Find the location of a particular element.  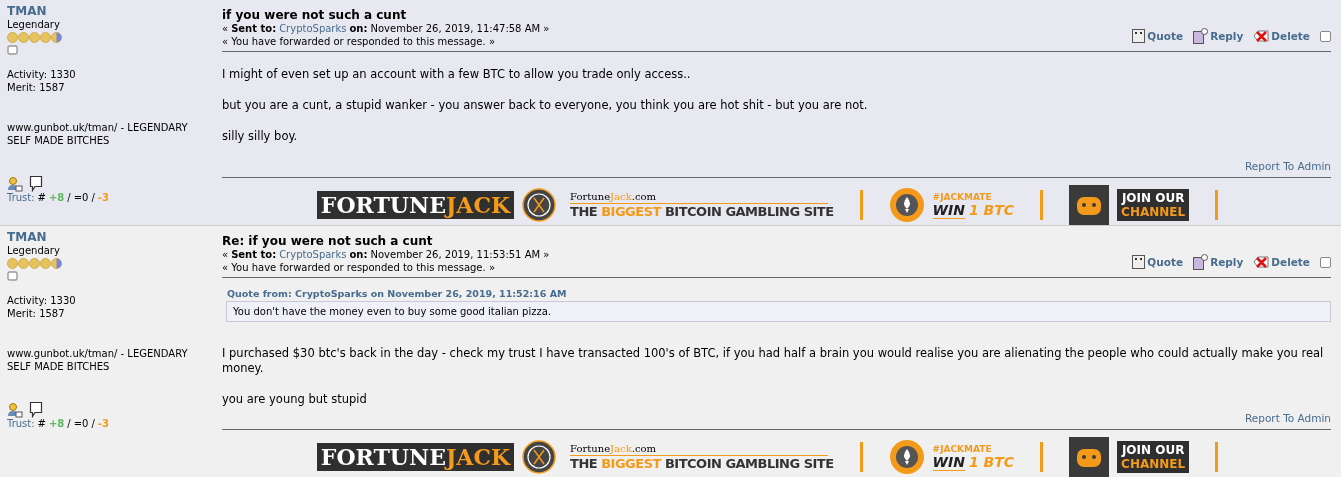

message-paragraph: I purchased $30 btc's back in the day - check my trust I have transacted 100's of BTC, if you had half a brain you would realise you are alienating the people who could actually make you real money. is located at coordinates (773, 361).